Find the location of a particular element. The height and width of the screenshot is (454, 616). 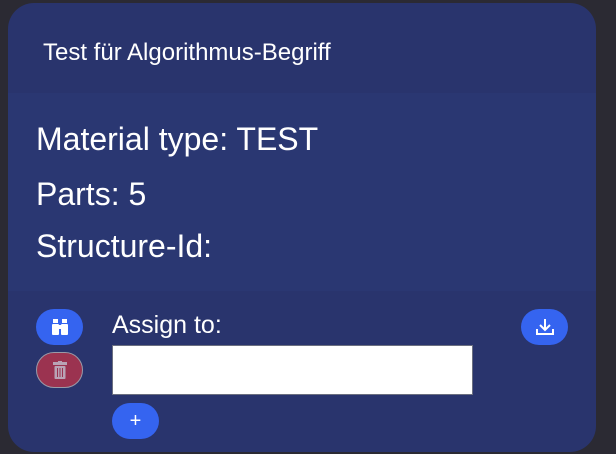

assign-label: Assign to: is located at coordinates (167, 325).